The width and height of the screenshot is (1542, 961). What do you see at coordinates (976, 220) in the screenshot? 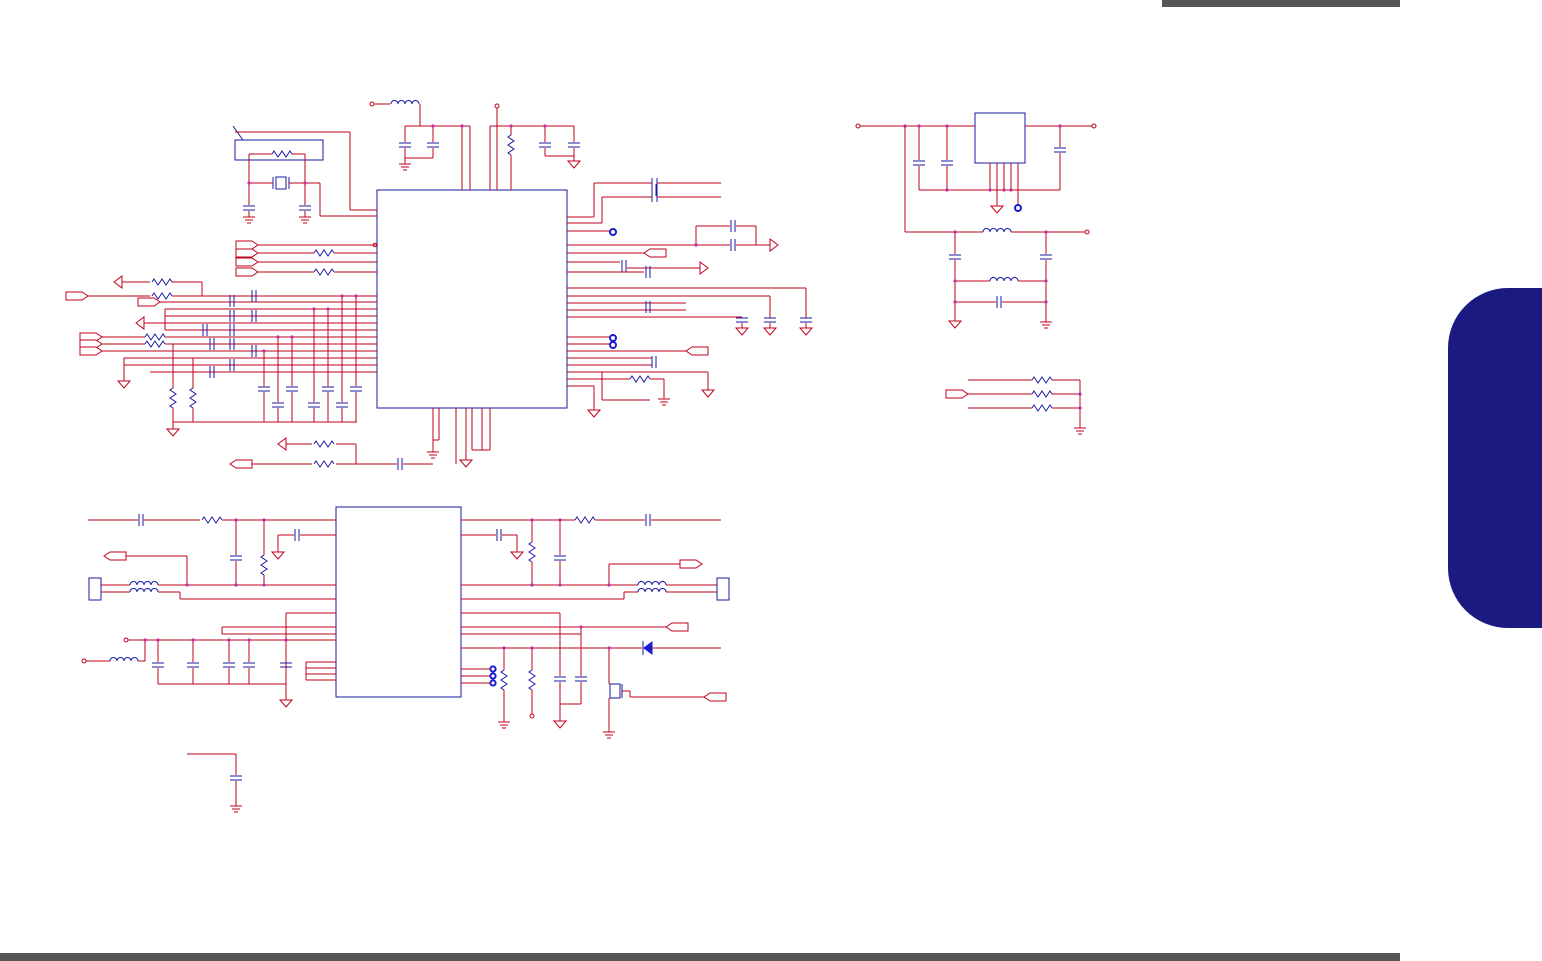
I see `regulator-section` at bounding box center [976, 220].